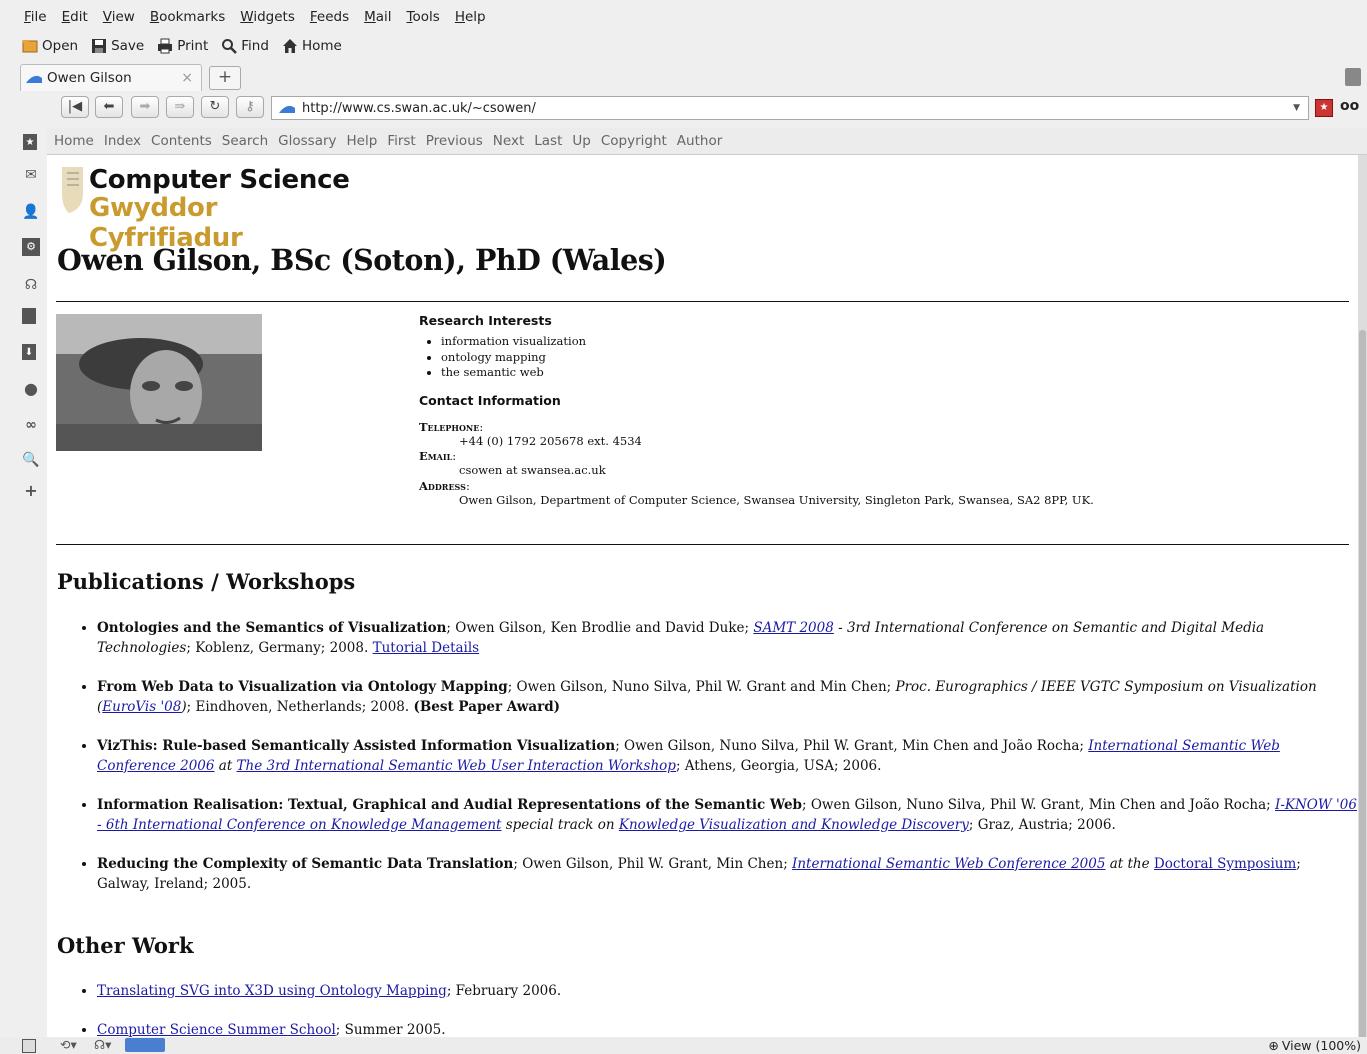  I want to click on trash-icon, so click(1353, 77).